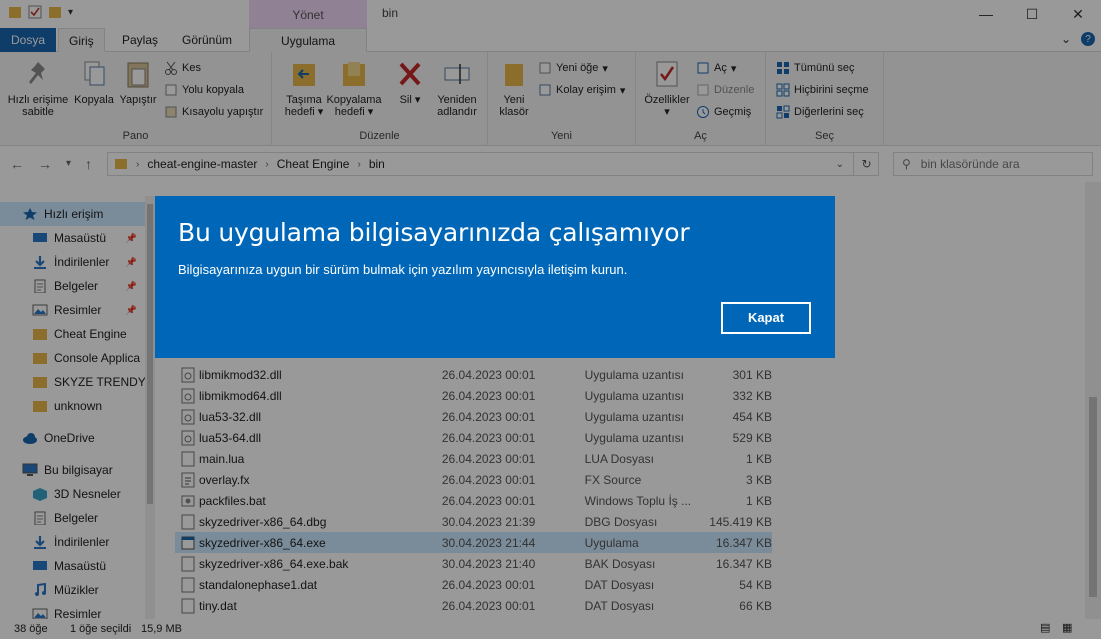  I want to click on close-dialog-button: Kapat, so click(766, 318).